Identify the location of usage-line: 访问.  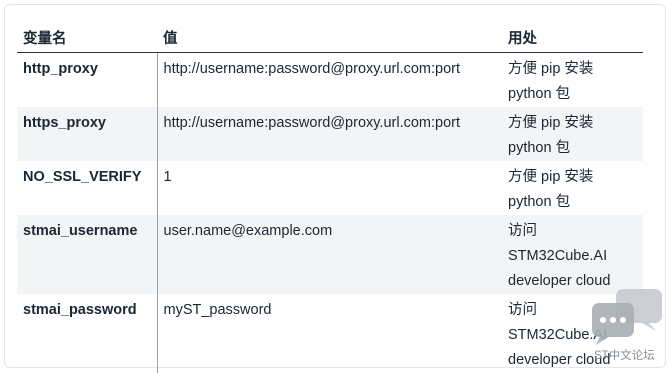
(522, 231).